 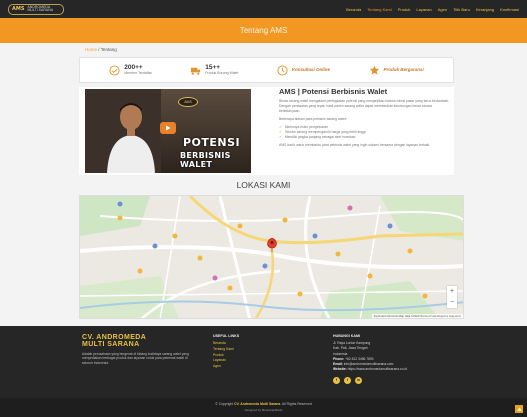 What do you see at coordinates (404, 9) in the screenshot?
I see `nav-link-produk: Produk` at bounding box center [404, 9].